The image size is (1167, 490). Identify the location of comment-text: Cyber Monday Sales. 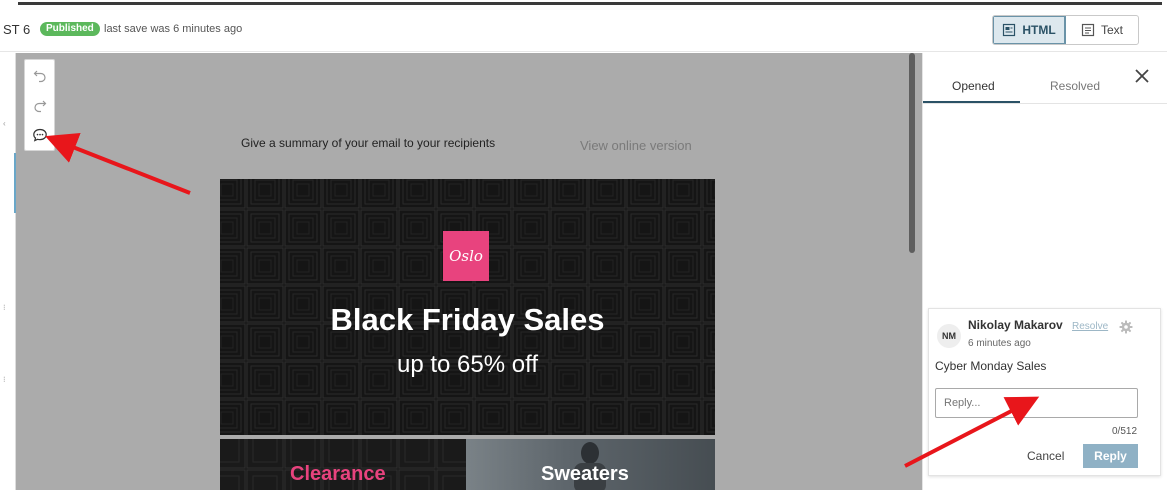
(991, 366).